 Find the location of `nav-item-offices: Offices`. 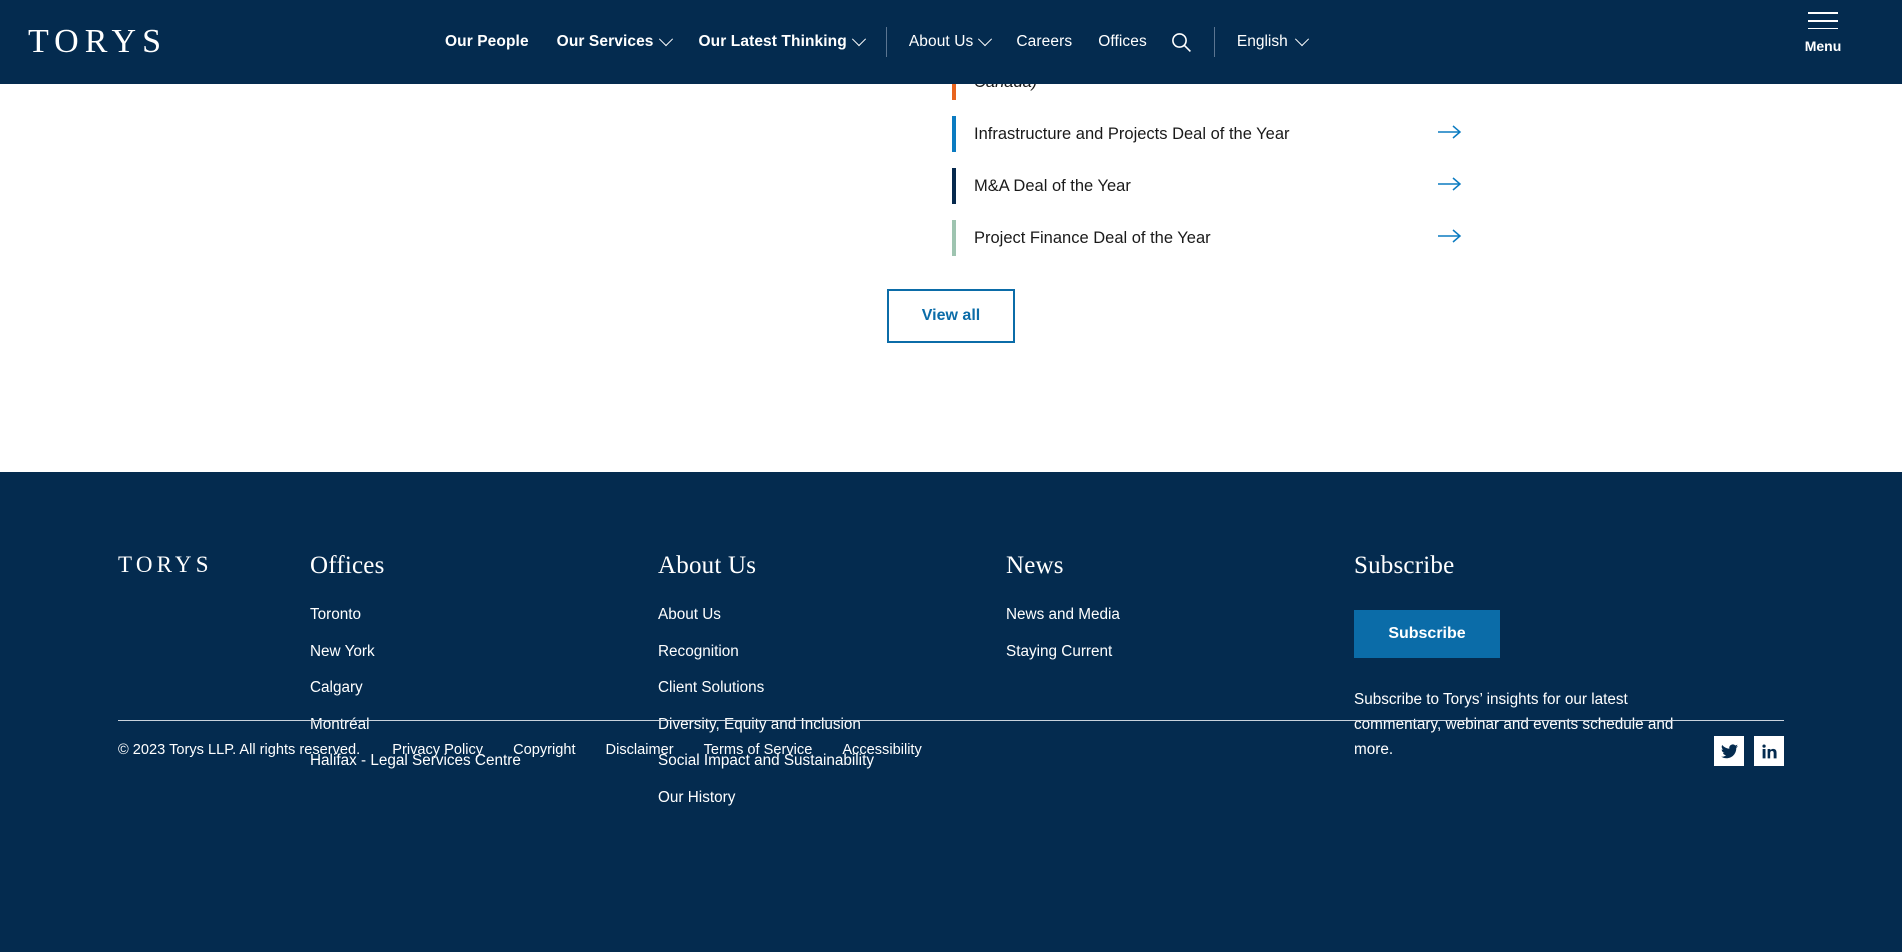

nav-item-offices: Offices is located at coordinates (1122, 42).